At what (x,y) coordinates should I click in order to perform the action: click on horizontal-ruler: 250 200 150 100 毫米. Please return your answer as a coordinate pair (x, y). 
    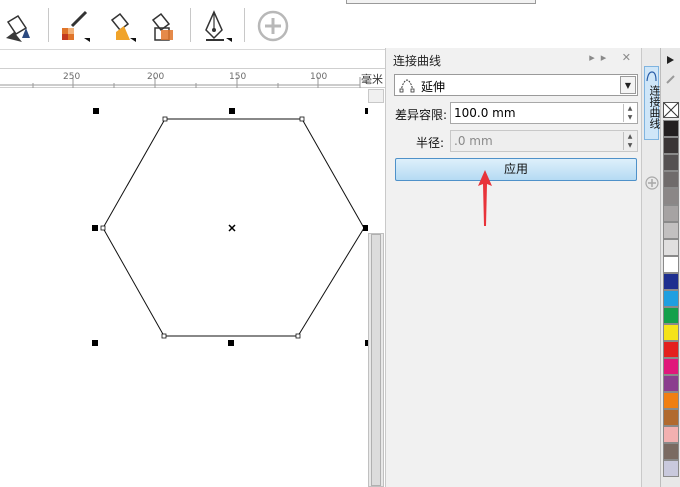
    Looking at the image, I should click on (192, 78).